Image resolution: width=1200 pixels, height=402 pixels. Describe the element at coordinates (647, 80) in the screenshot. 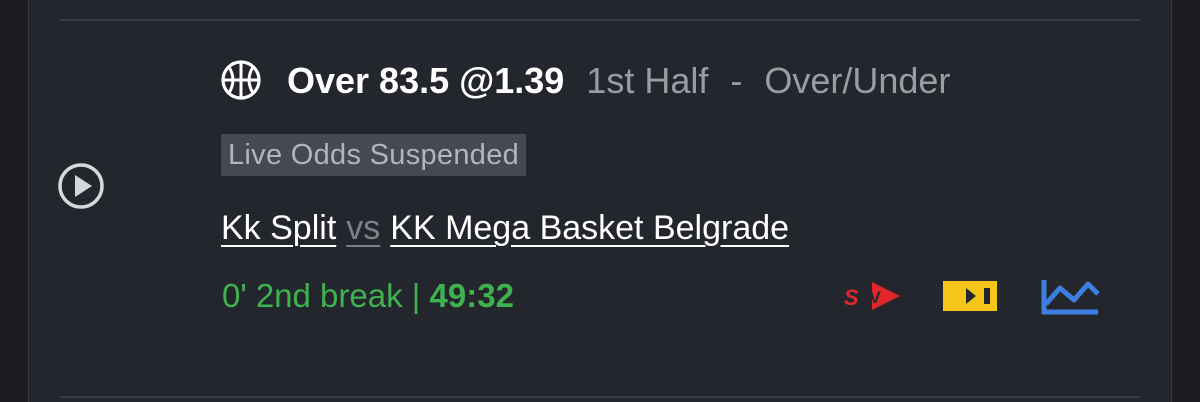

I see `bet-period: 1st Half` at that location.